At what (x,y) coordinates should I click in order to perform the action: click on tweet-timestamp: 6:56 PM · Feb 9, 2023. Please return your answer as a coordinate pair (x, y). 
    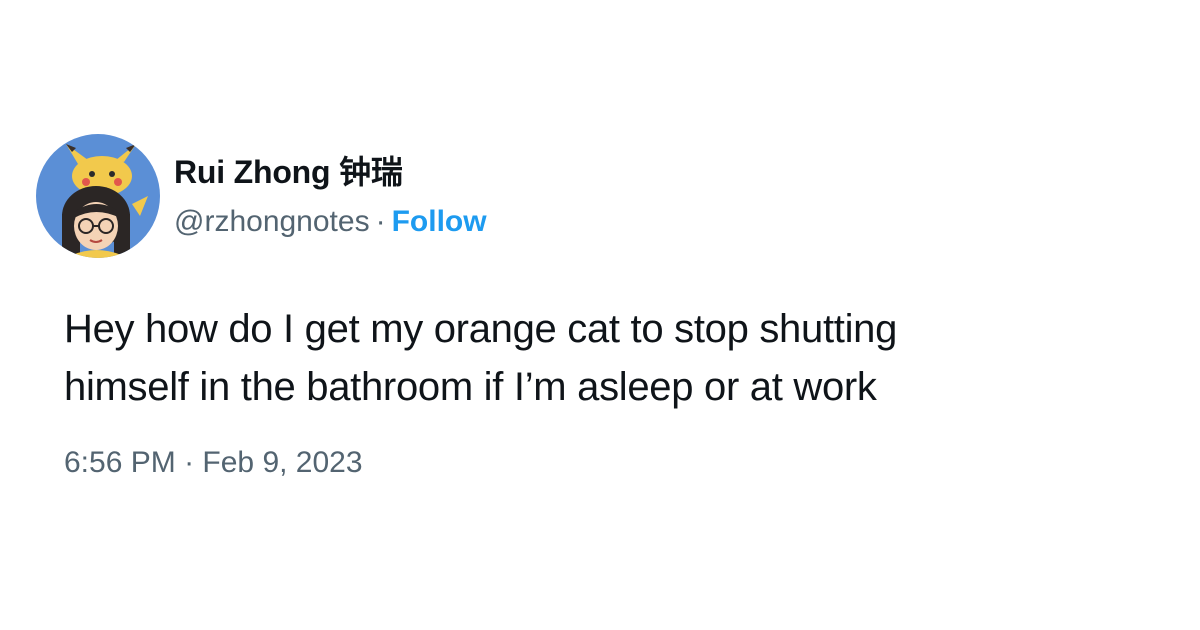
    Looking at the image, I should click on (213, 463).